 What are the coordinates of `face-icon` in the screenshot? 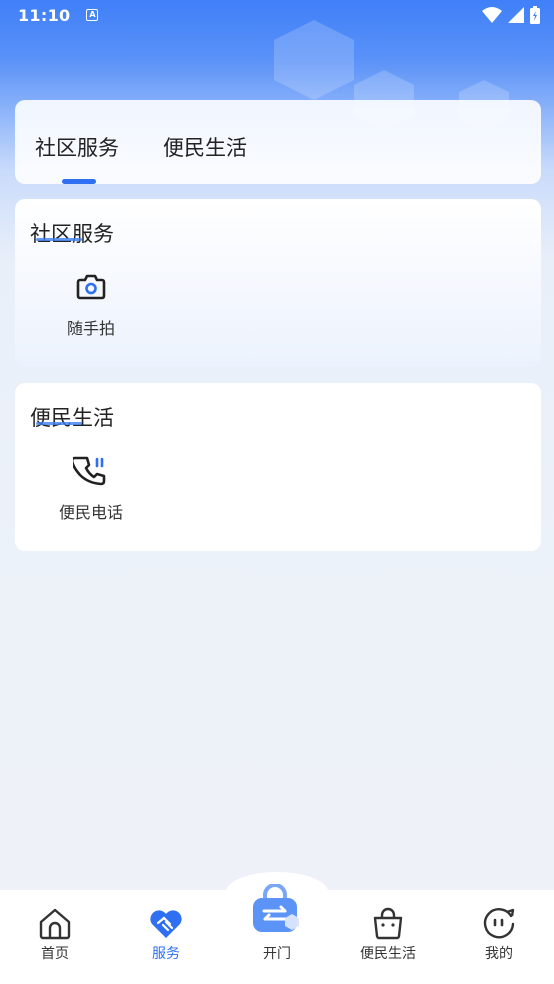 It's located at (499, 923).